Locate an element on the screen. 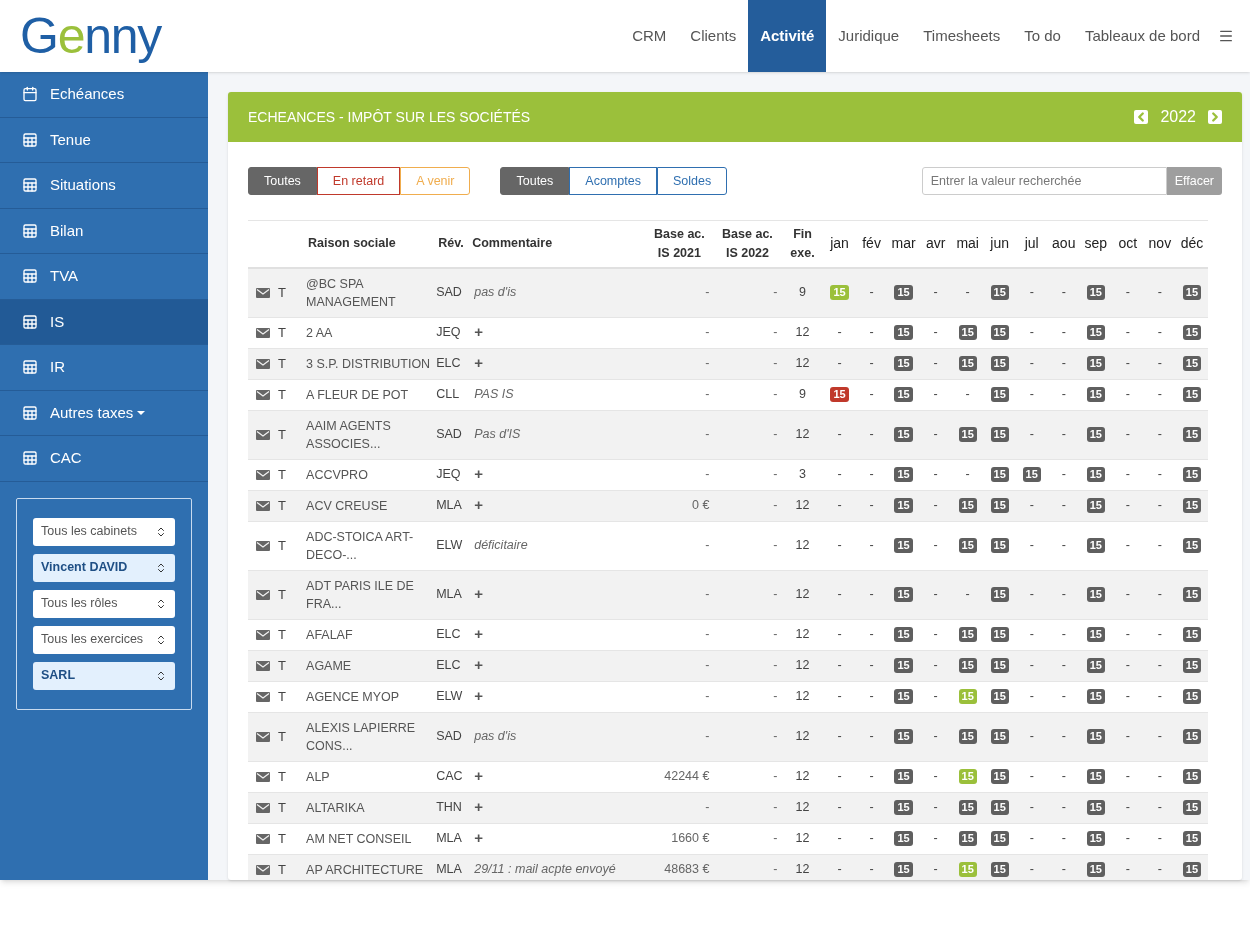  filter-select: SARL is located at coordinates (104, 675).